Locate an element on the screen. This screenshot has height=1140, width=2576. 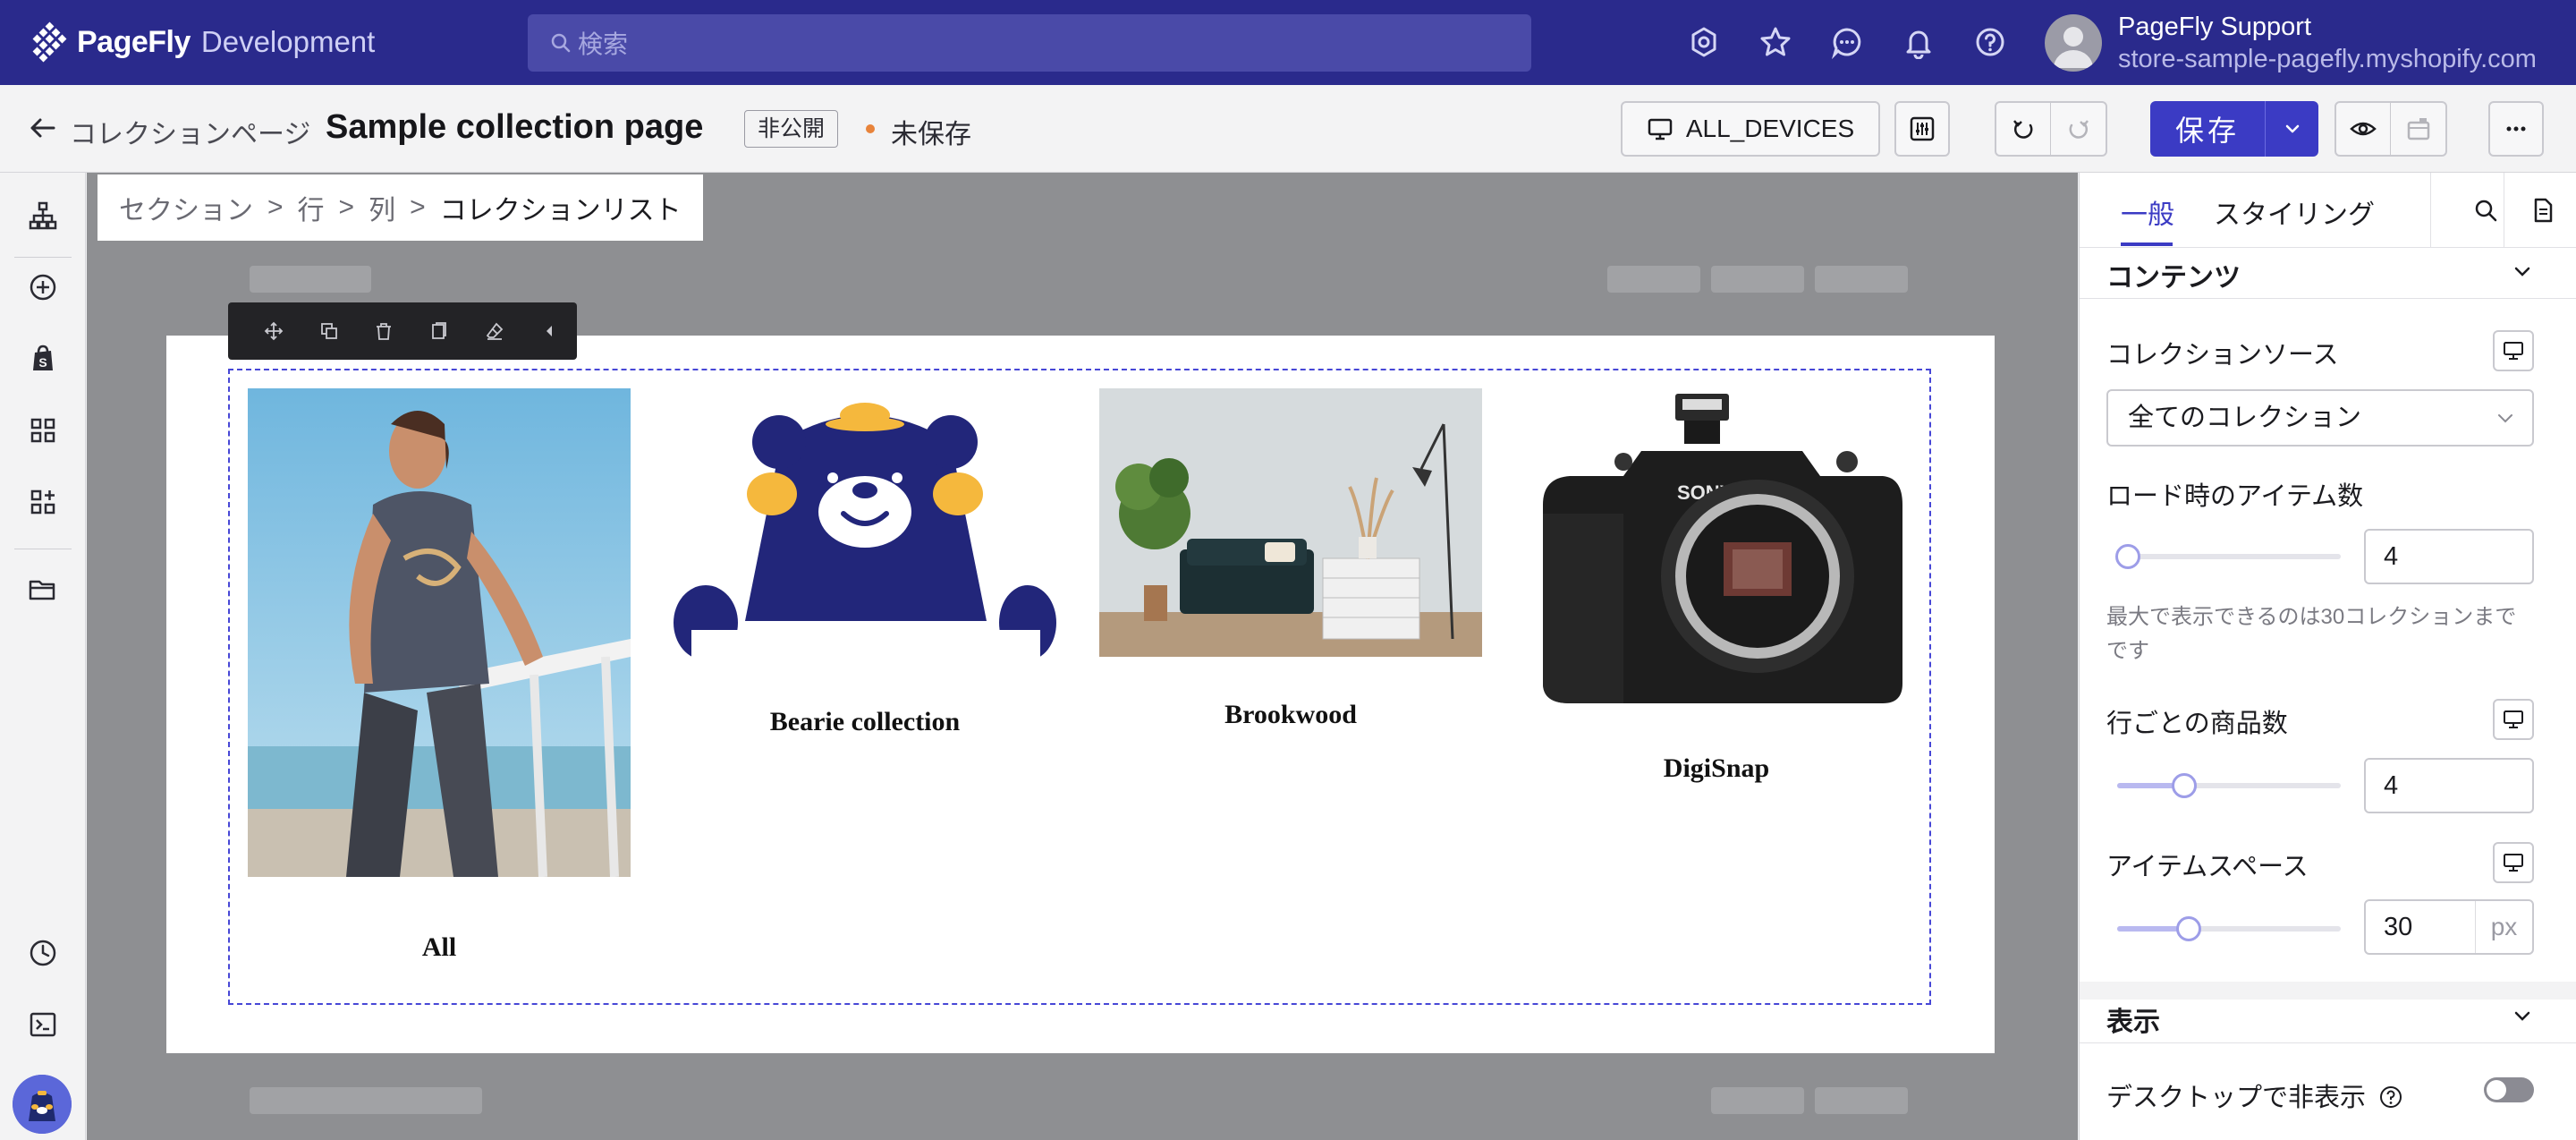
pagefly-logo-icon is located at coordinates (49, 42).